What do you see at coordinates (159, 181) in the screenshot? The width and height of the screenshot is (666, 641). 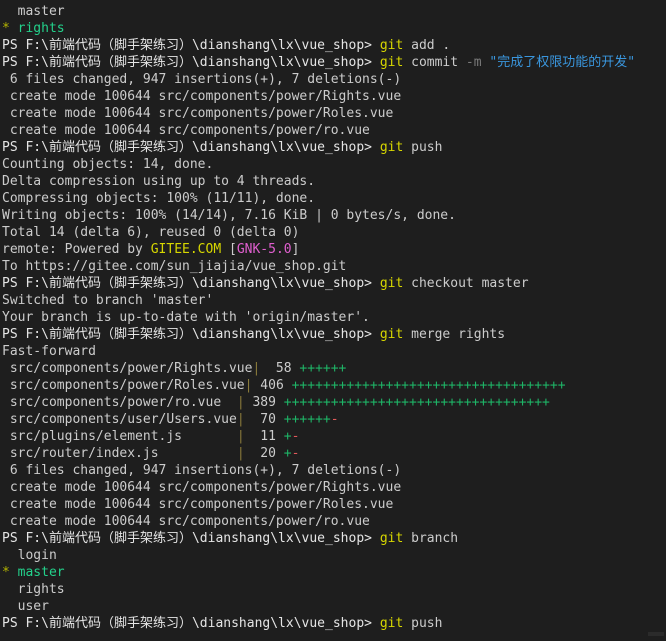 I see `output-text: Delta compression using up to 4 threads.` at bounding box center [159, 181].